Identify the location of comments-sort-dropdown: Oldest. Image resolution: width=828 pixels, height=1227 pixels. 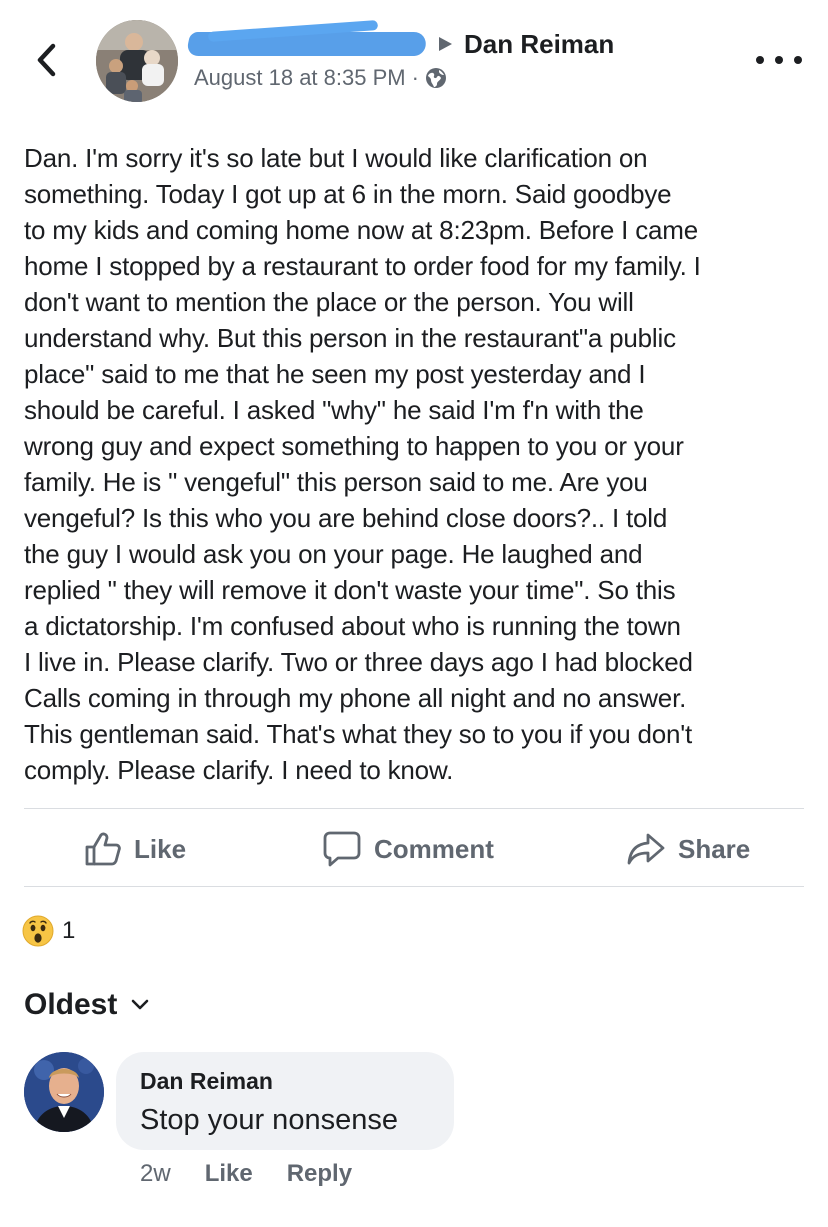
(86, 1005).